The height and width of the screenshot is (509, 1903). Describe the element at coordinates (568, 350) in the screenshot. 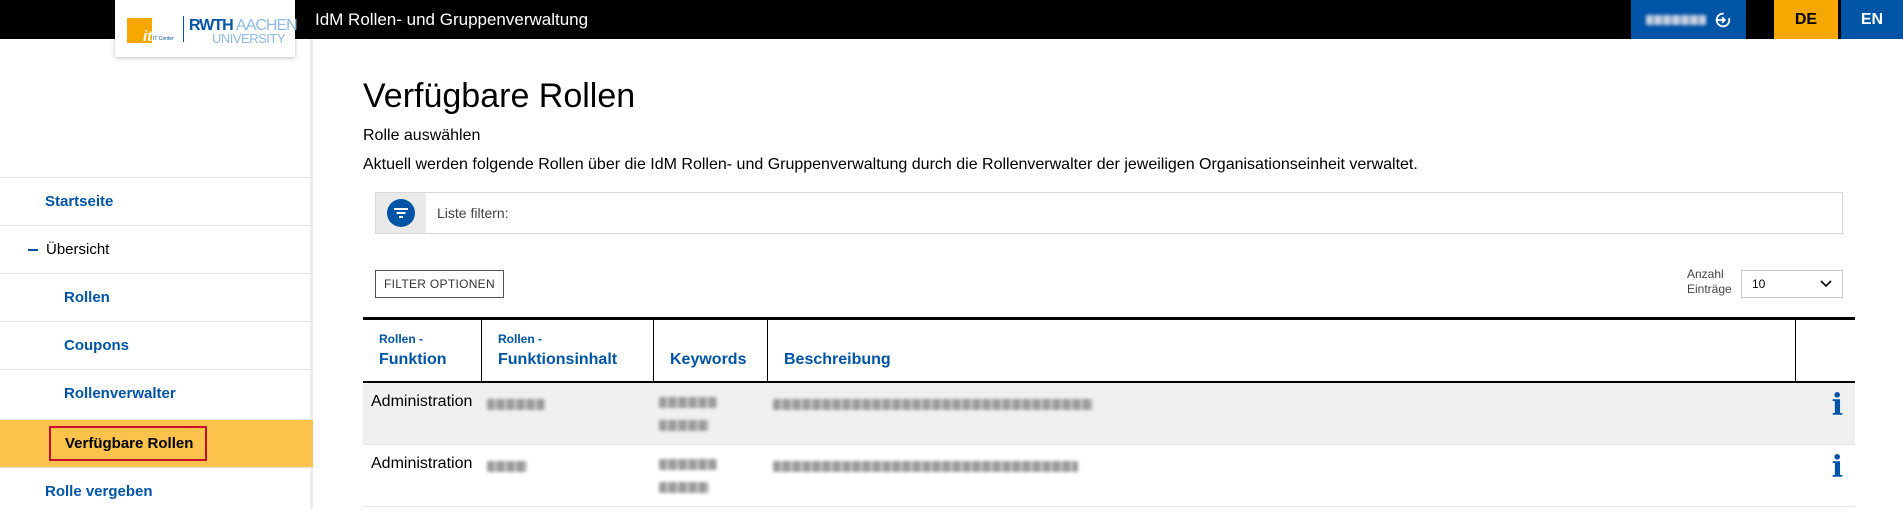

I see `column-header-funktionsinhalt: Rollen - Funktionsinhalt` at that location.